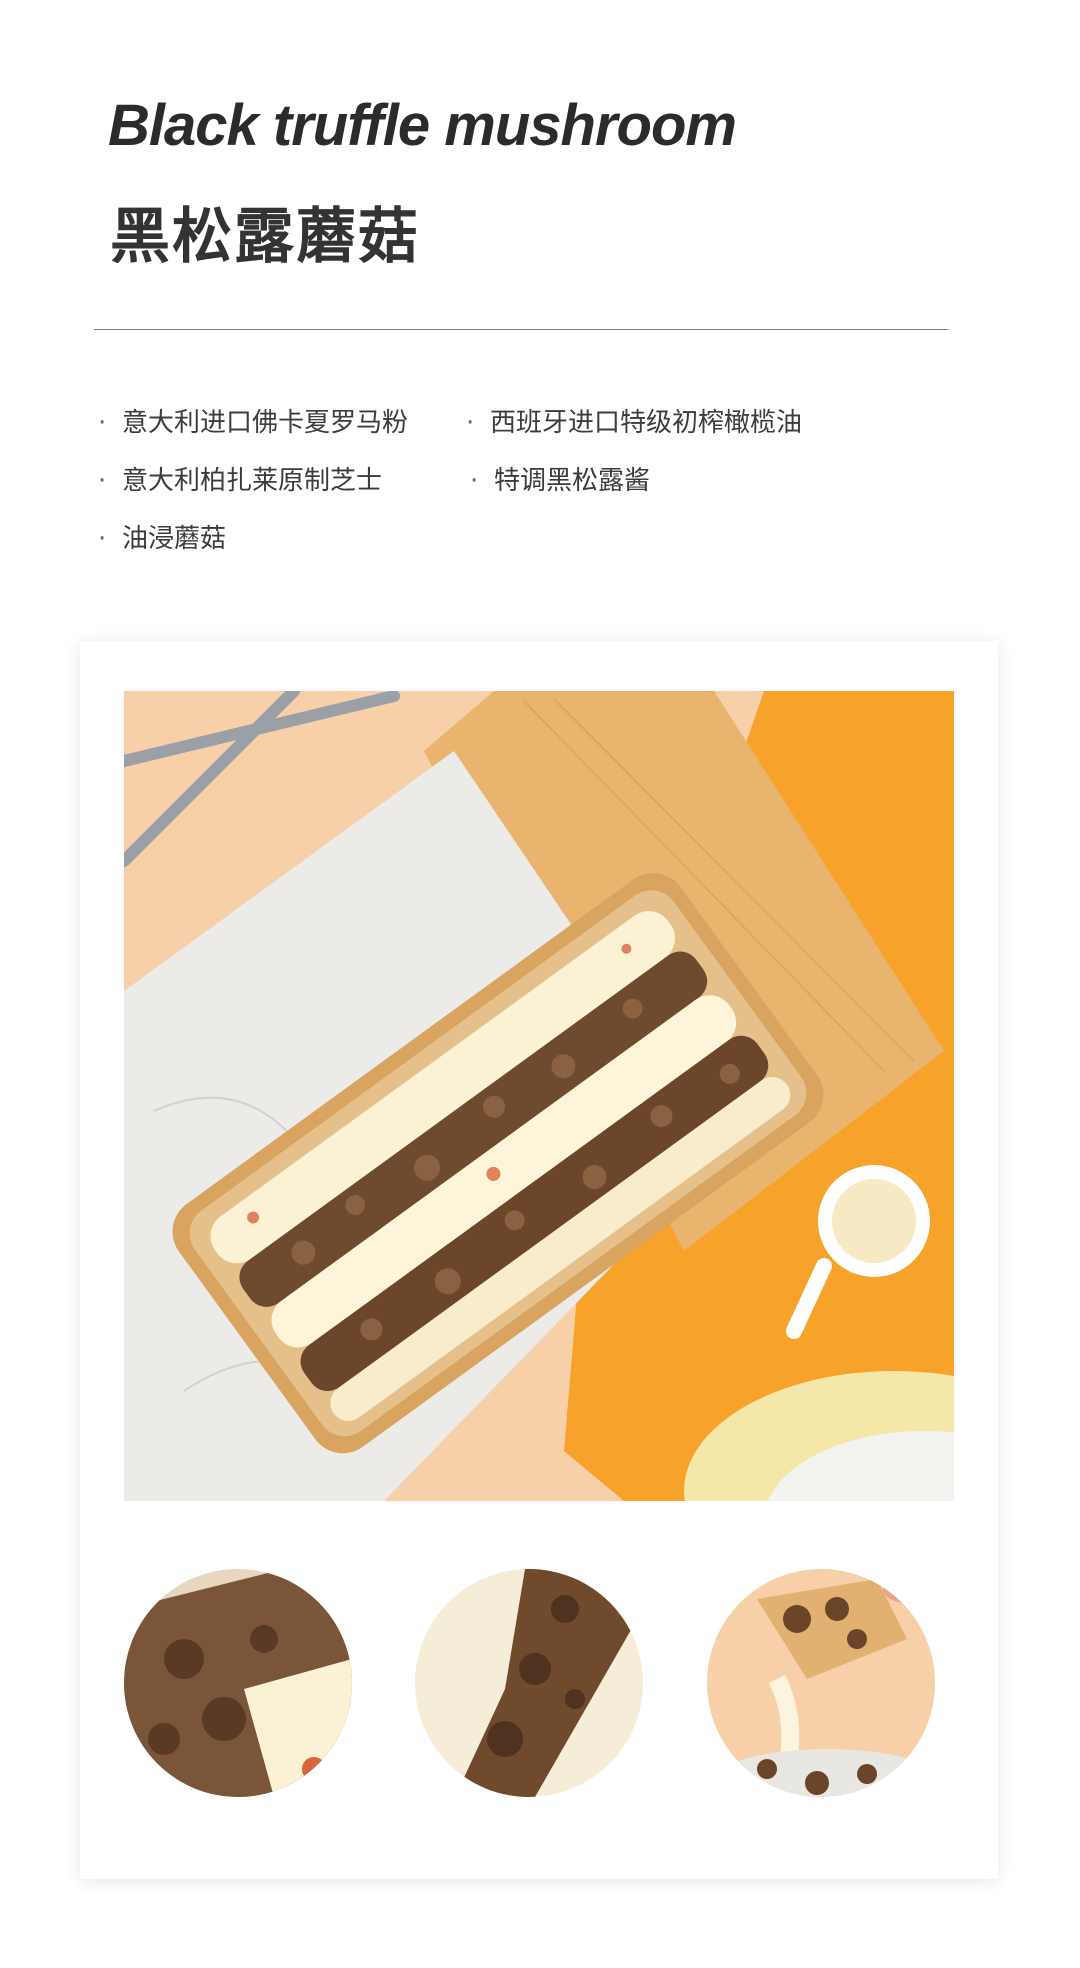 The height and width of the screenshot is (1968, 1080). Describe the element at coordinates (422, 125) in the screenshot. I see `page-title-en: Black truffle mushroom` at that location.